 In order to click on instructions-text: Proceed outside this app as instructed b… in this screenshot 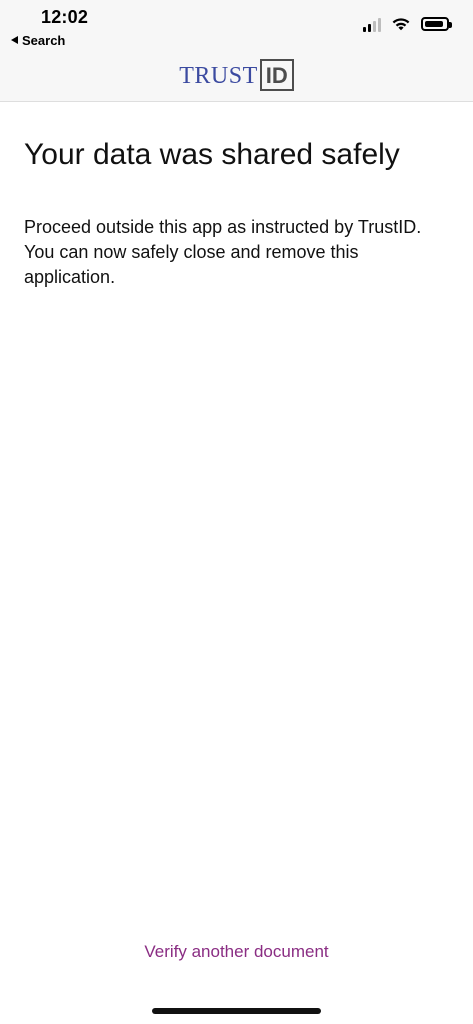, I will do `click(223, 251)`.